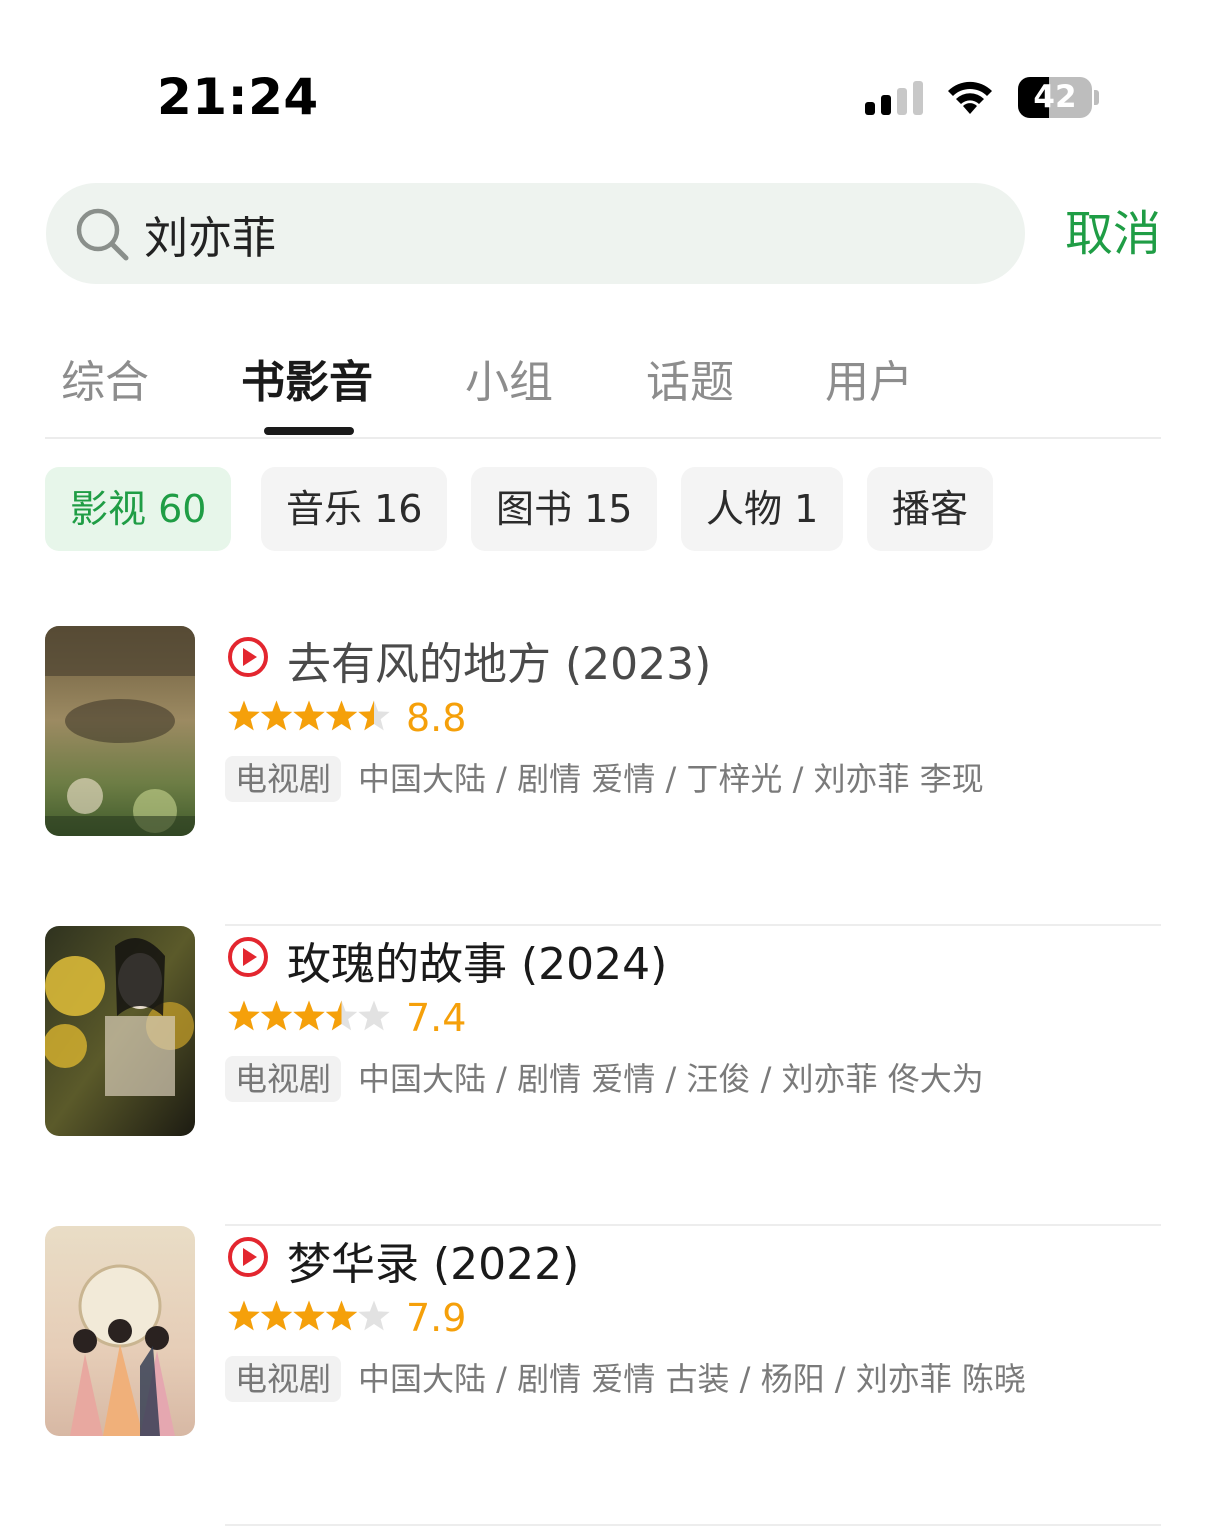 This screenshot has width=1206, height=1526. I want to click on chip-music: 音乐 16, so click(354, 509).